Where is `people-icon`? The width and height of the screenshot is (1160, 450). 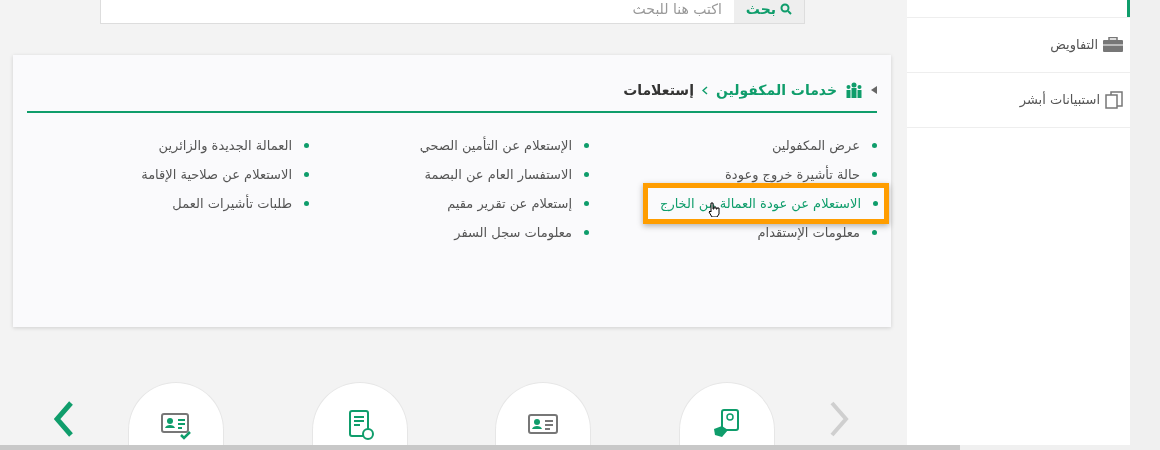 people-icon is located at coordinates (854, 90).